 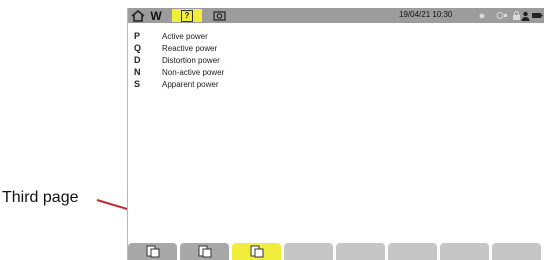 I want to click on record-indicator-icon, so click(x=482, y=15).